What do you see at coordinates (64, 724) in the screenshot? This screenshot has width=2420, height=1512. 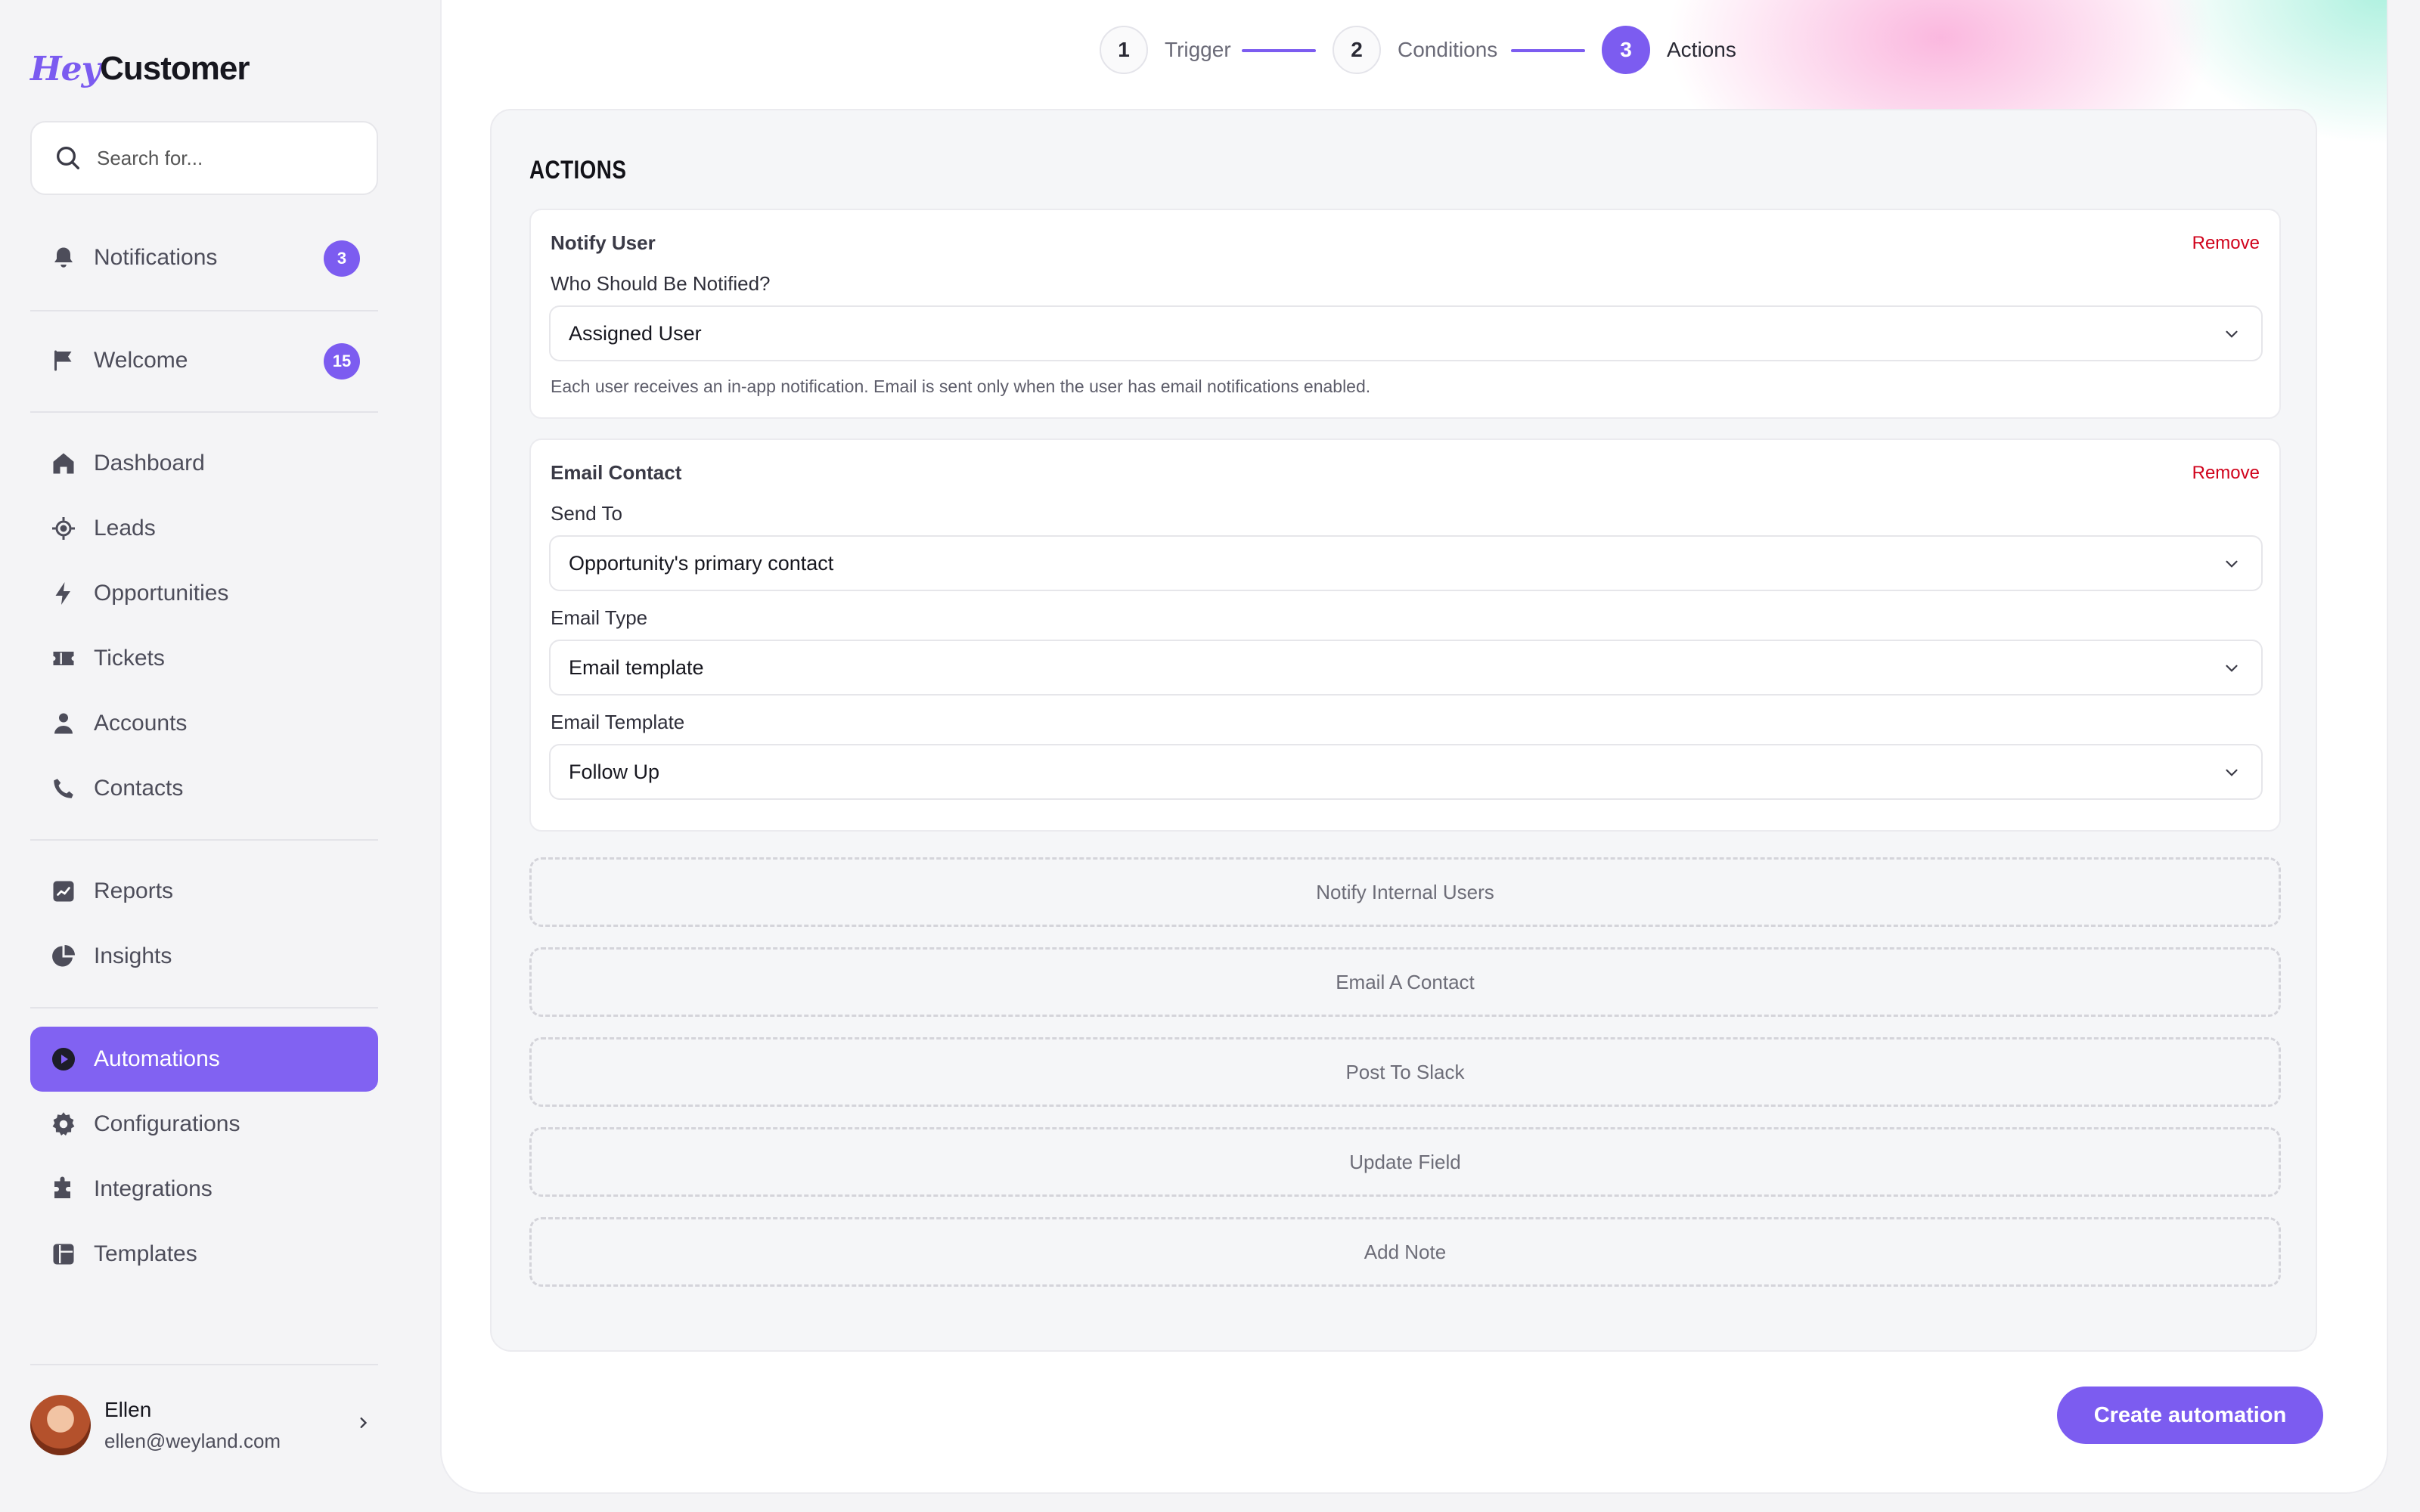 I see `person-icon` at bounding box center [64, 724].